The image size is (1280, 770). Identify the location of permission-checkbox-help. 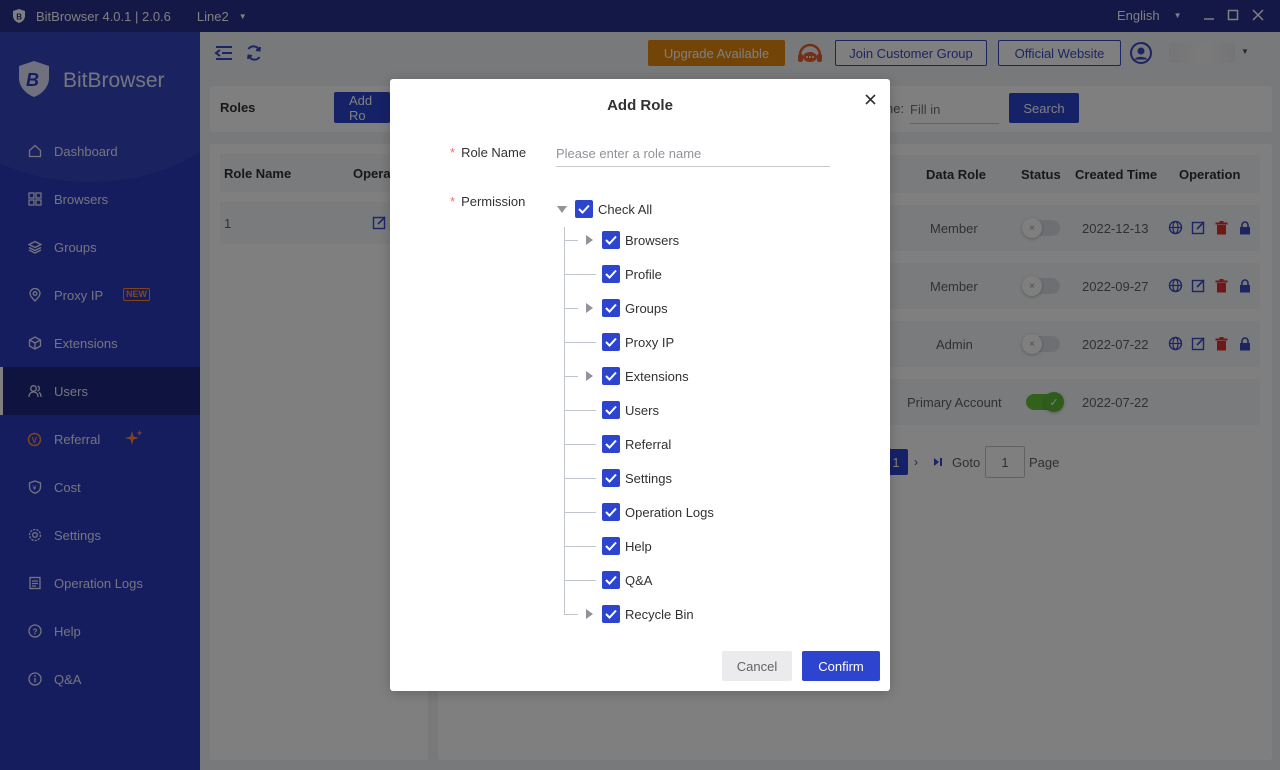
(611, 546).